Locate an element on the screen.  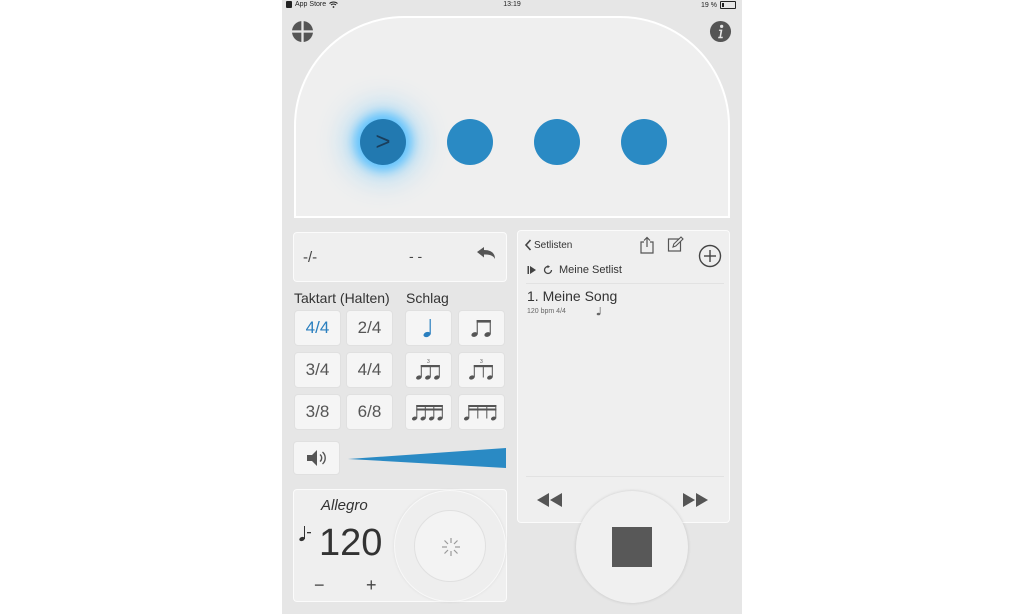
song-details: 120 bpm 4/4 is located at coordinates (546, 311).